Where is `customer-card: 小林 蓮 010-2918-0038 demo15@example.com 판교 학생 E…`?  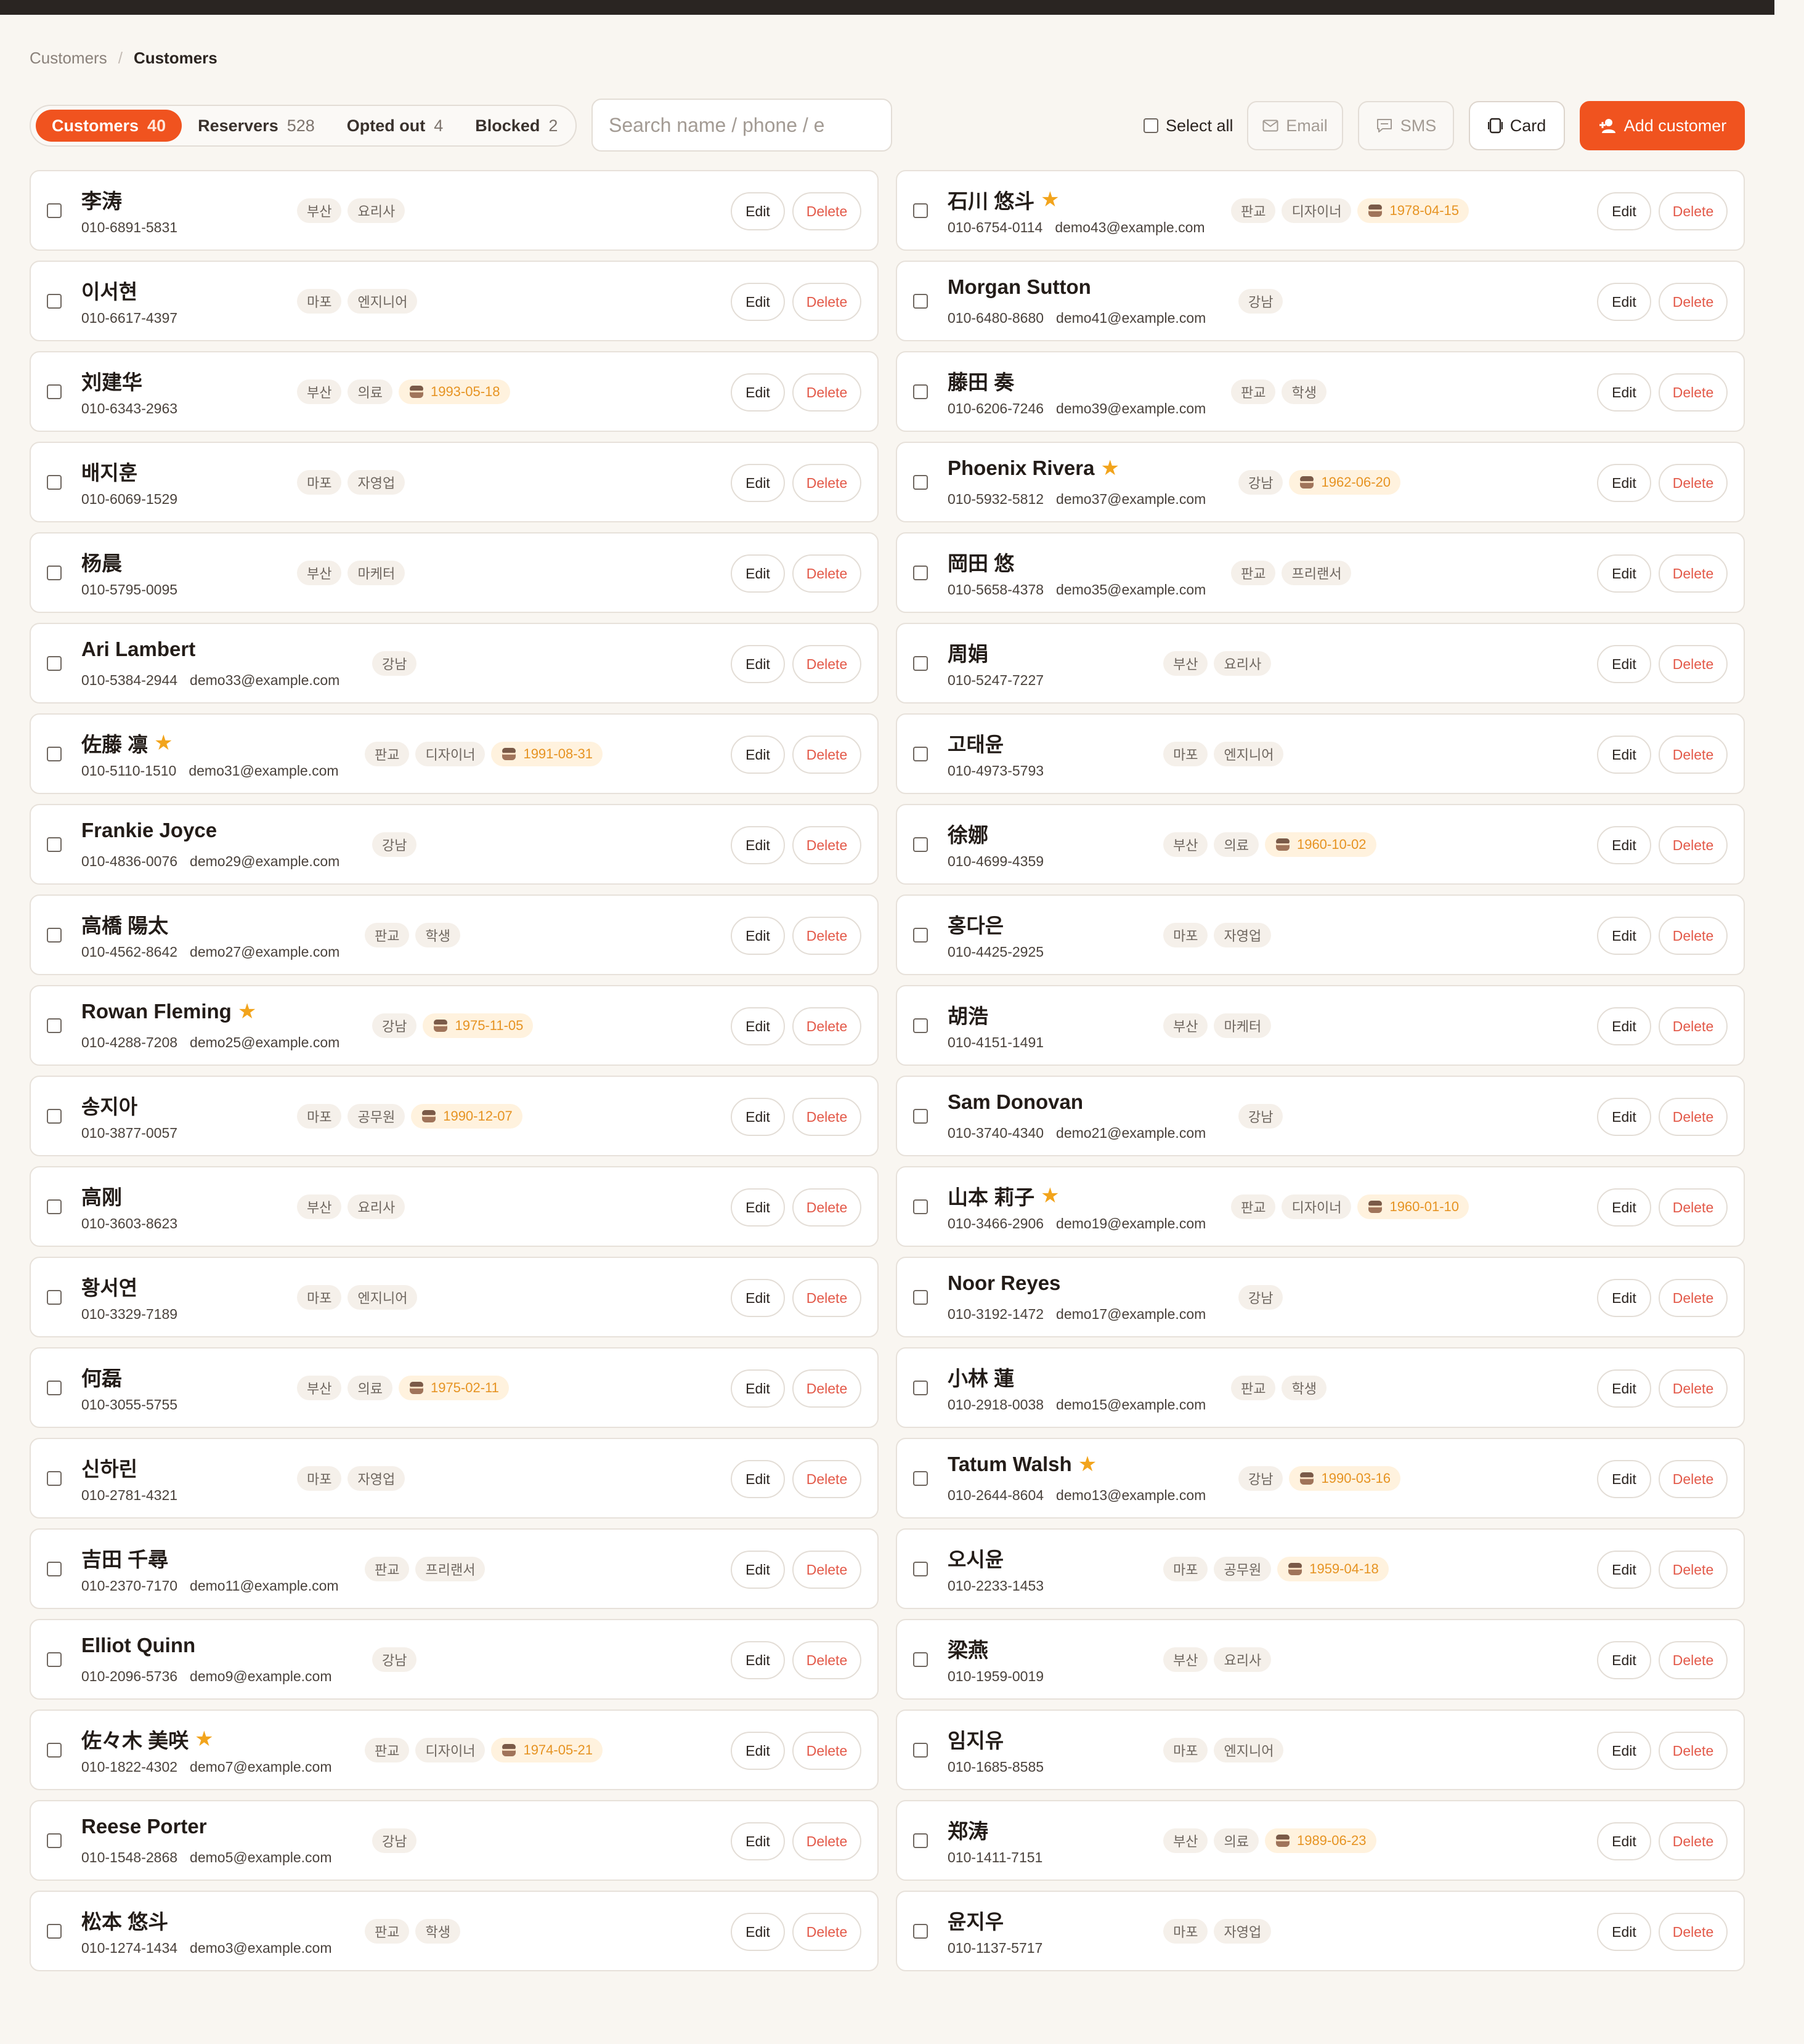 customer-card: 小林 蓮 010-2918-0038 demo15@example.com 판교 학생 E… is located at coordinates (1320, 1387).